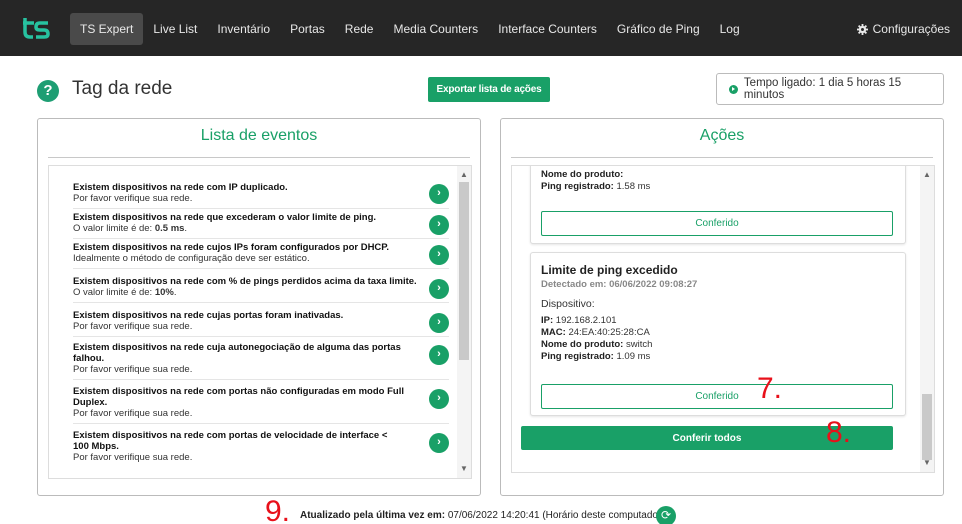  Describe the element at coordinates (164, 292) in the screenshot. I see `event-desc-value: 10%` at that location.